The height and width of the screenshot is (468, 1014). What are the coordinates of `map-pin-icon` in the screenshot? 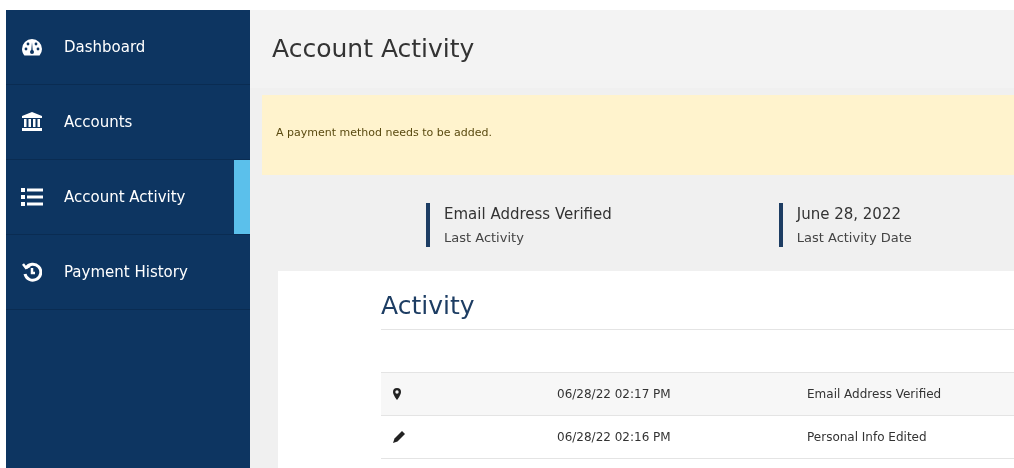 It's located at (397, 393).